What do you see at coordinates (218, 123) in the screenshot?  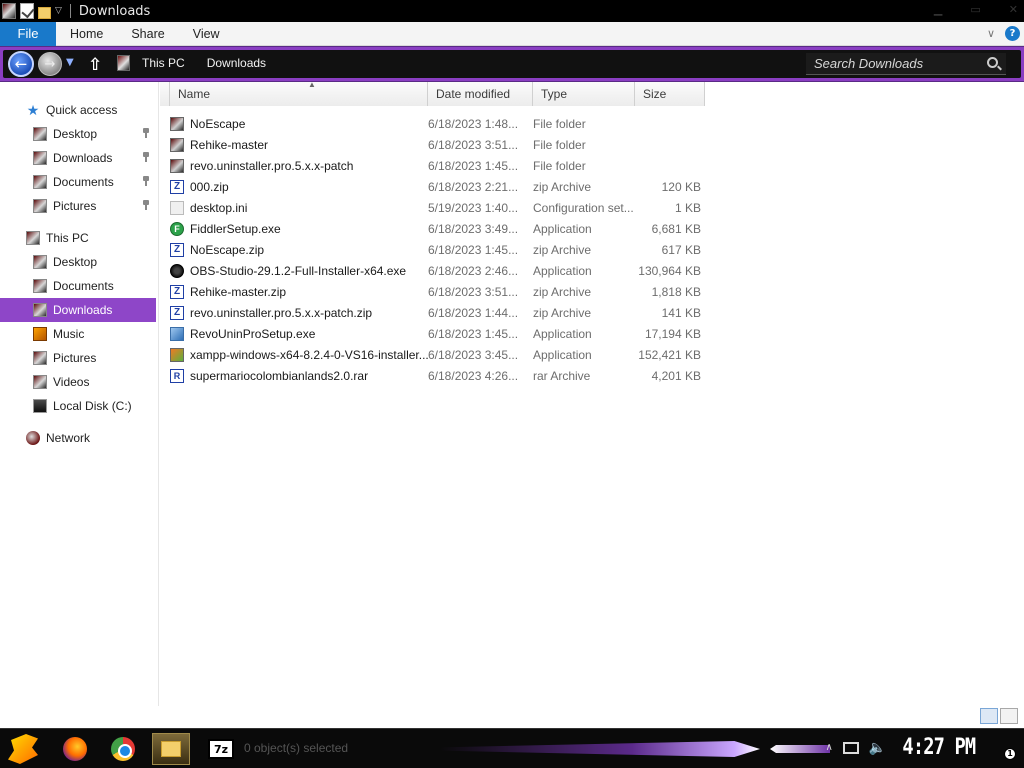 I see `file-name: NoEscape` at bounding box center [218, 123].